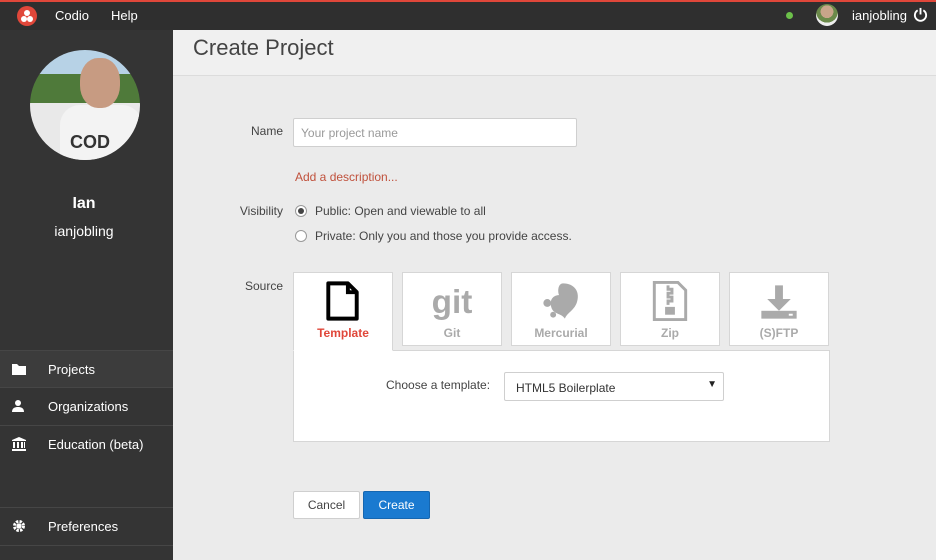  I want to click on tab-label: Git, so click(452, 333).